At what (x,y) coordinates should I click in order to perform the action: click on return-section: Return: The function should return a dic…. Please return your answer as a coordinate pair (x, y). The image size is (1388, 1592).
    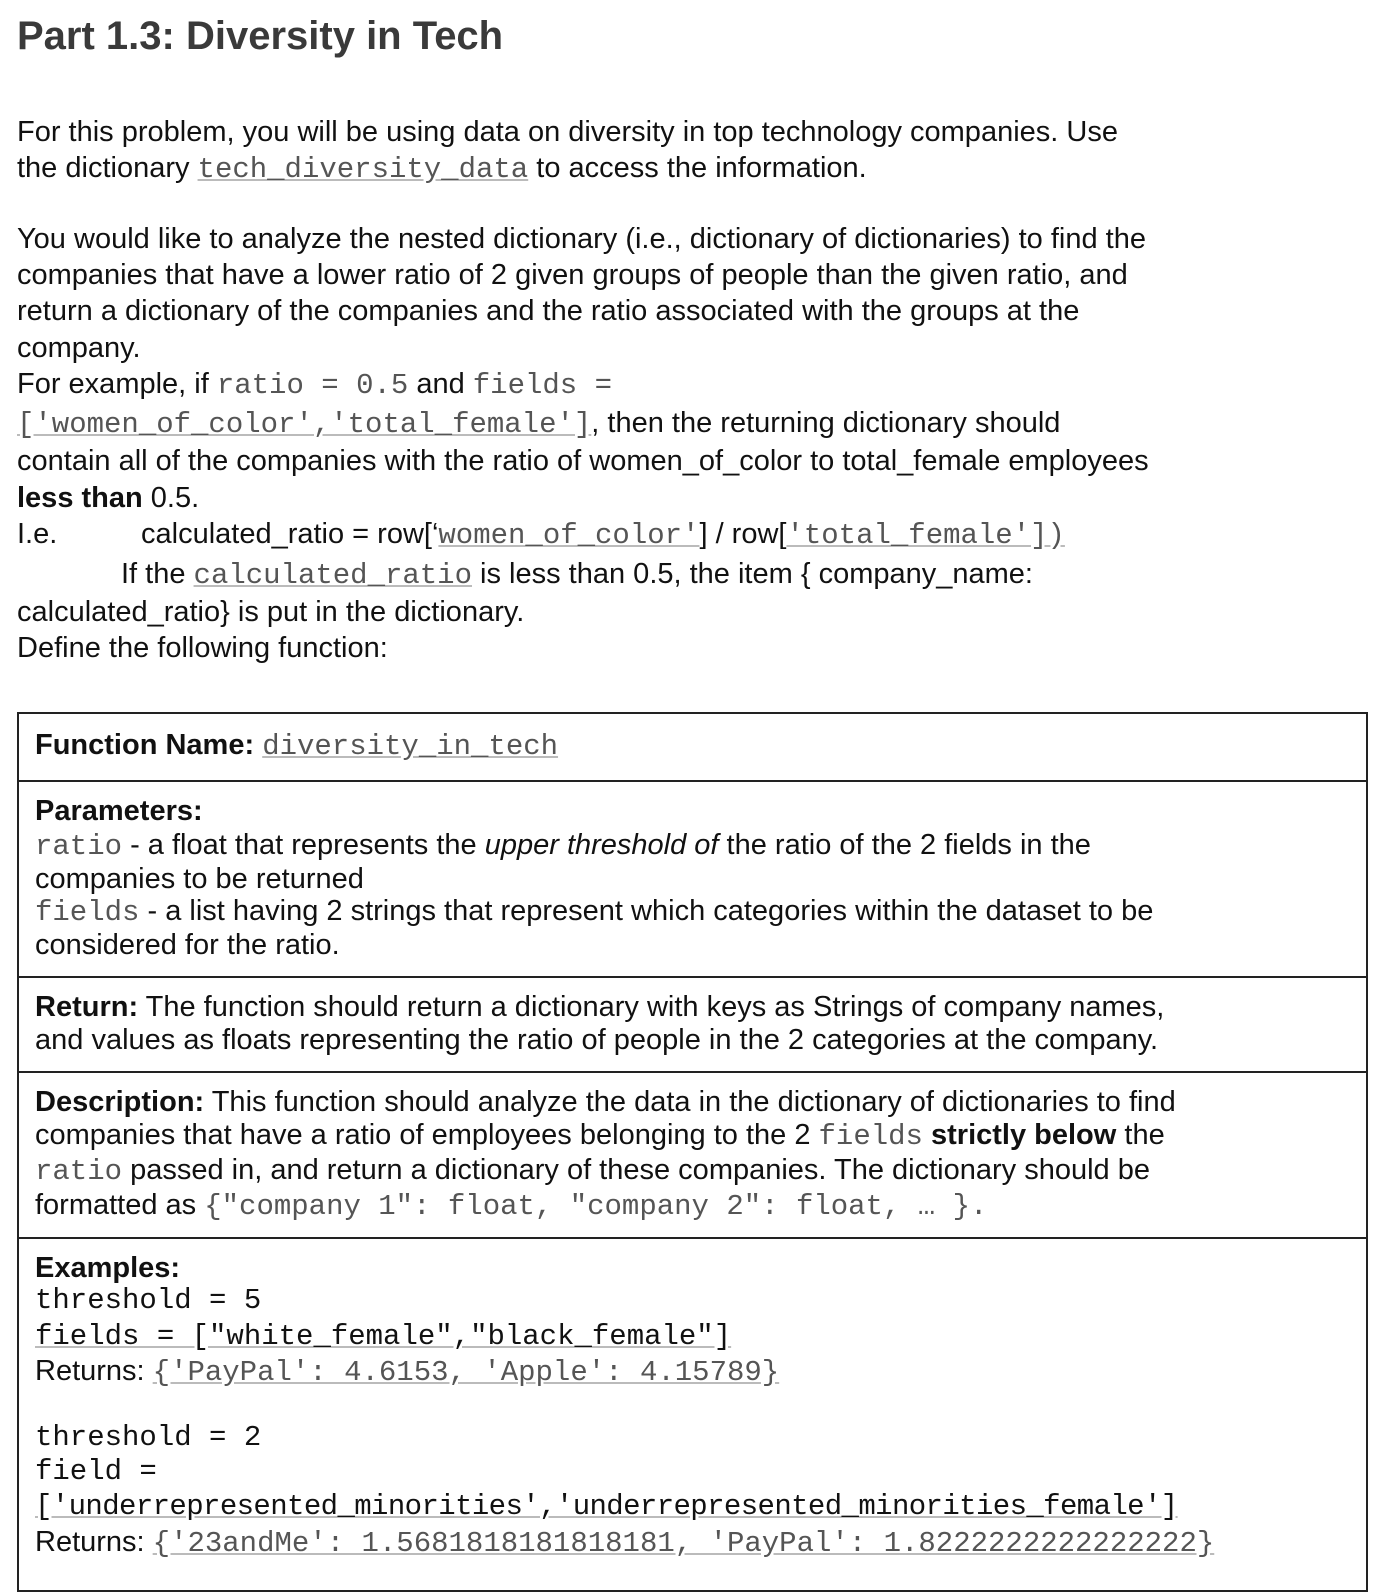
    Looking at the image, I should click on (692, 1023).